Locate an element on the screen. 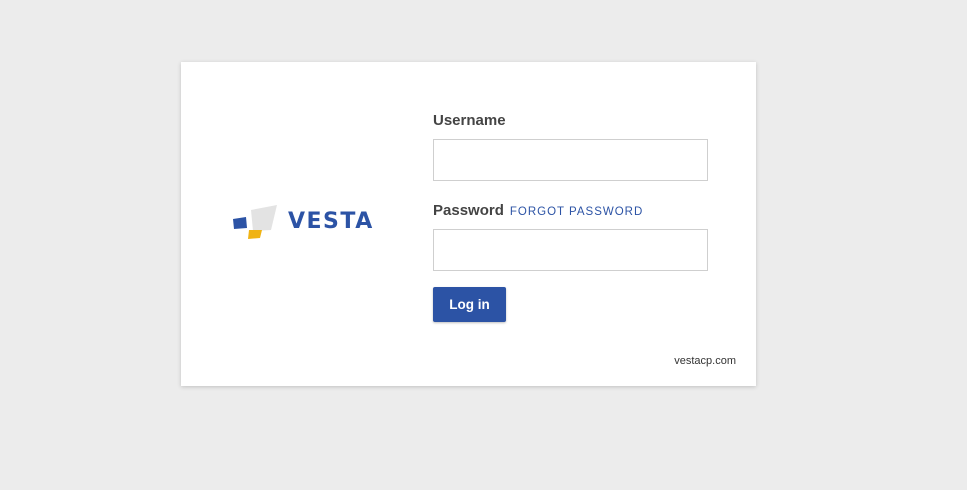  forgot-password-link: FORGOT PASSWORD is located at coordinates (576, 212).